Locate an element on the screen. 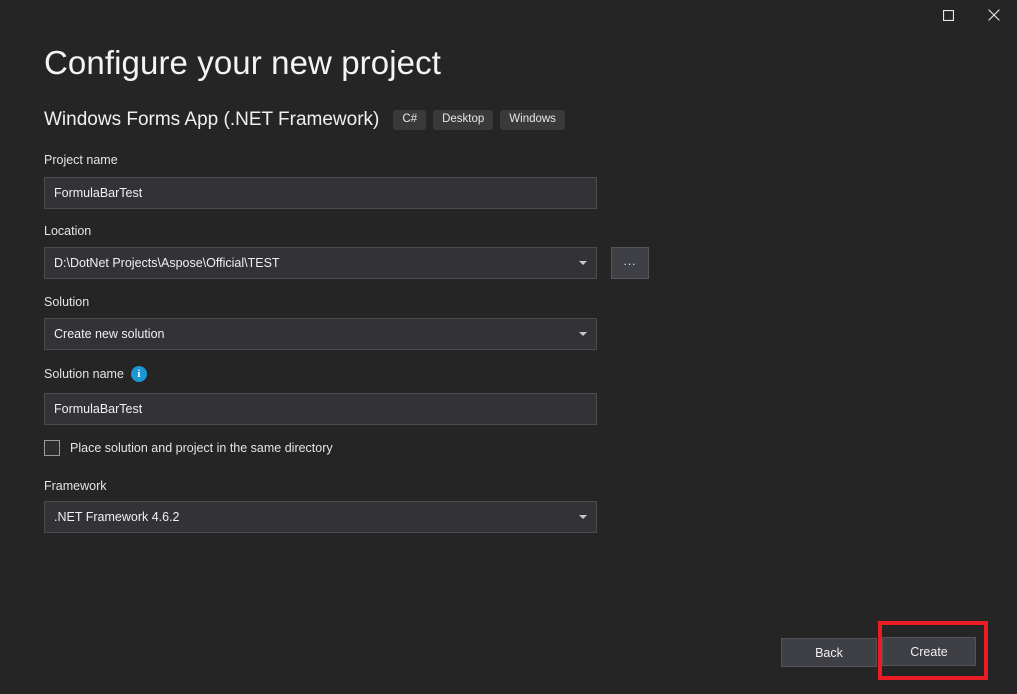  solution-name-input: FormulaBarTest is located at coordinates (320, 409).